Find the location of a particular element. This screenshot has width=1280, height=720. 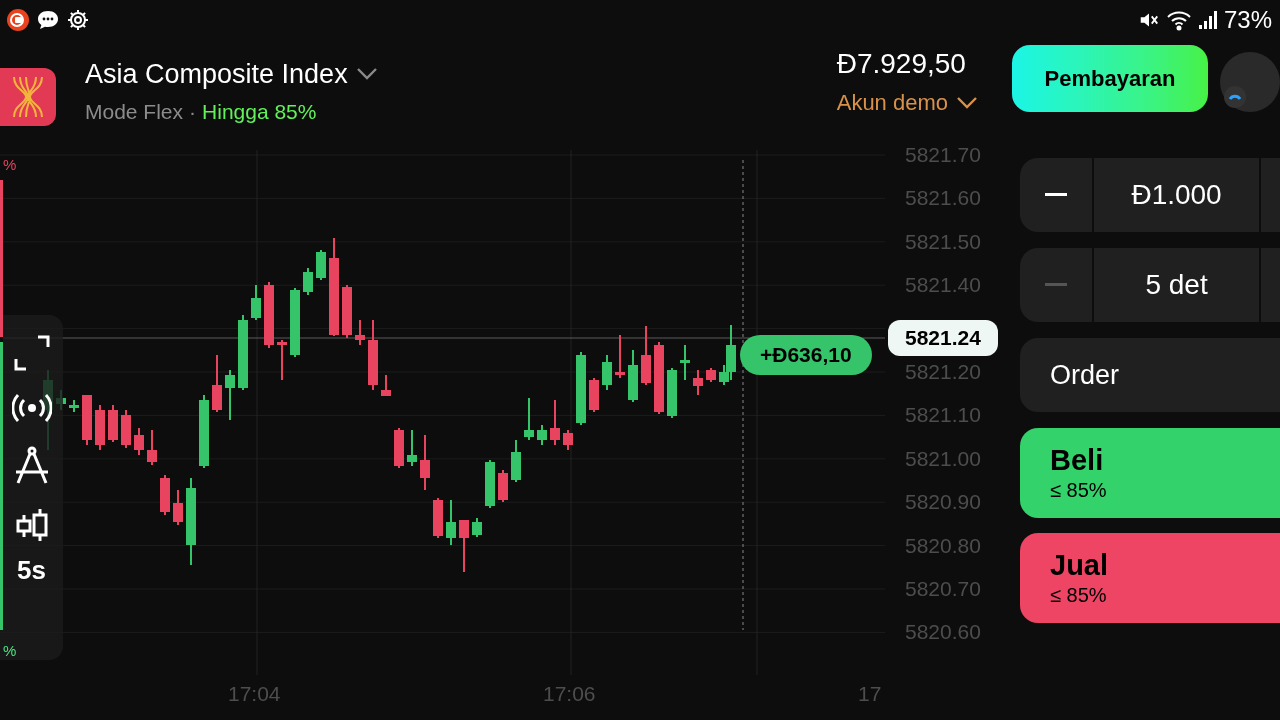

interval-label: 5s is located at coordinates (31, 570).